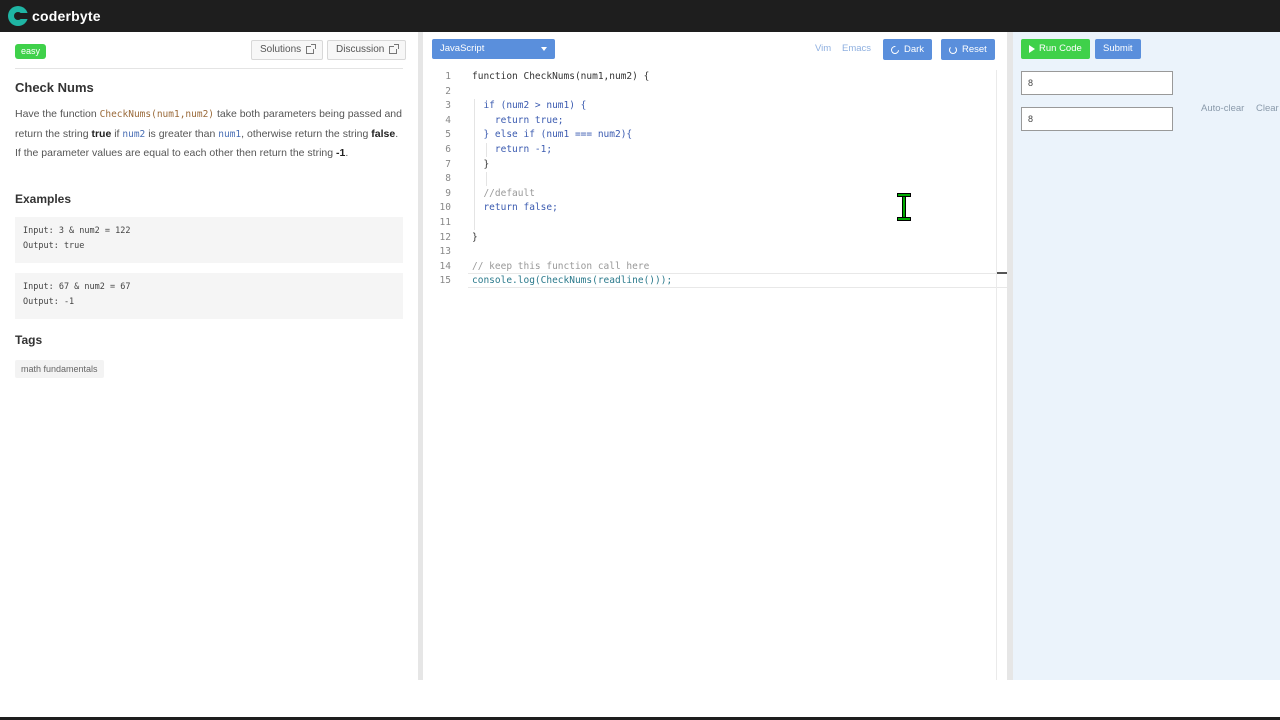  What do you see at coordinates (157, 114) in the screenshot?
I see `function-signature: CheckNums(num1,num2)` at bounding box center [157, 114].